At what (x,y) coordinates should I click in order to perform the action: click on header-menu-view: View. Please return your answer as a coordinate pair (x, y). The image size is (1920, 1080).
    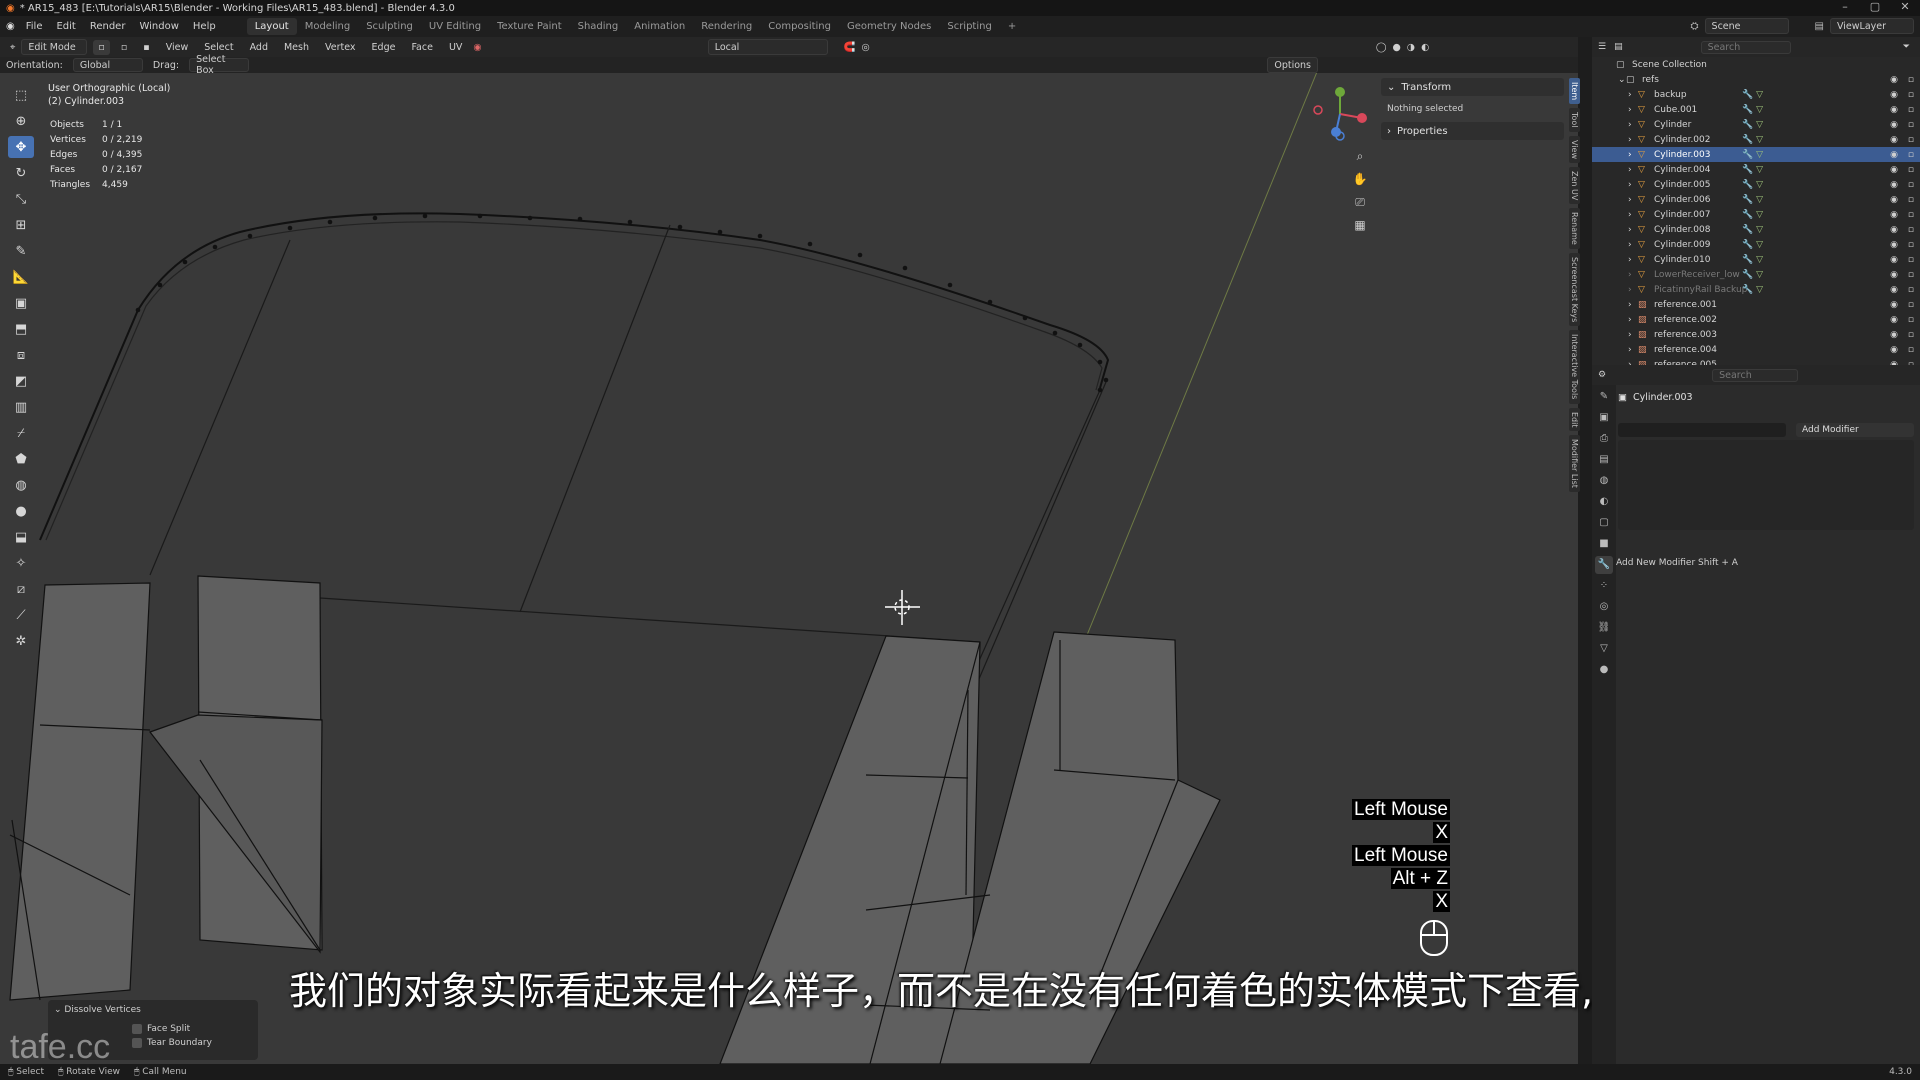
    Looking at the image, I should click on (177, 47).